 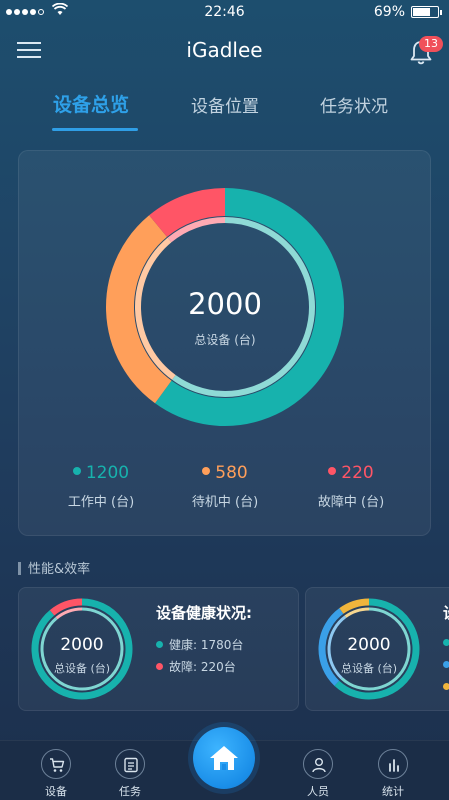 I want to click on fault-label: 故障中 (台), so click(x=351, y=502).